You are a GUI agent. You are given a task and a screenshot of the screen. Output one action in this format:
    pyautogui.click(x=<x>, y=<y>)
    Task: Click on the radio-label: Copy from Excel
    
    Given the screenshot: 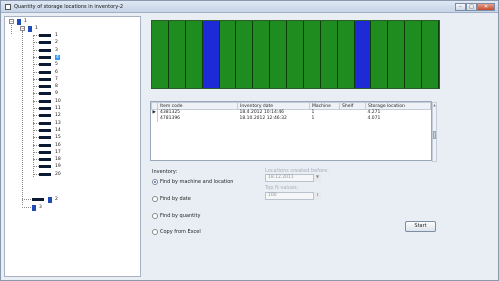 What is the action you would take?
    pyautogui.click(x=180, y=232)
    